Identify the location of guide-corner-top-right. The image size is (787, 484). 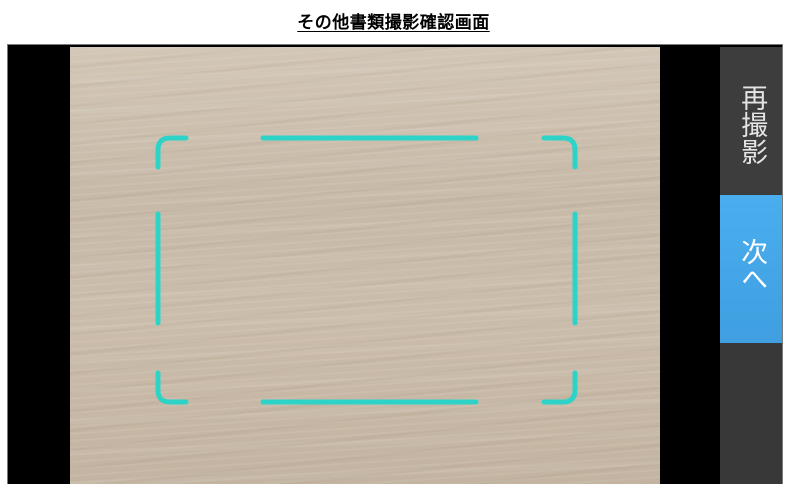
(559, 152).